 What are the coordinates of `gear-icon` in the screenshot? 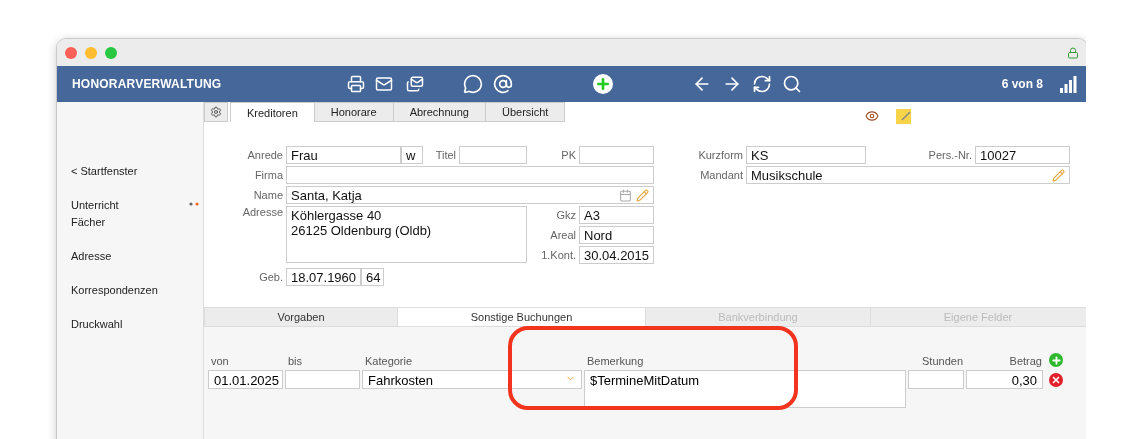 It's located at (216, 112).